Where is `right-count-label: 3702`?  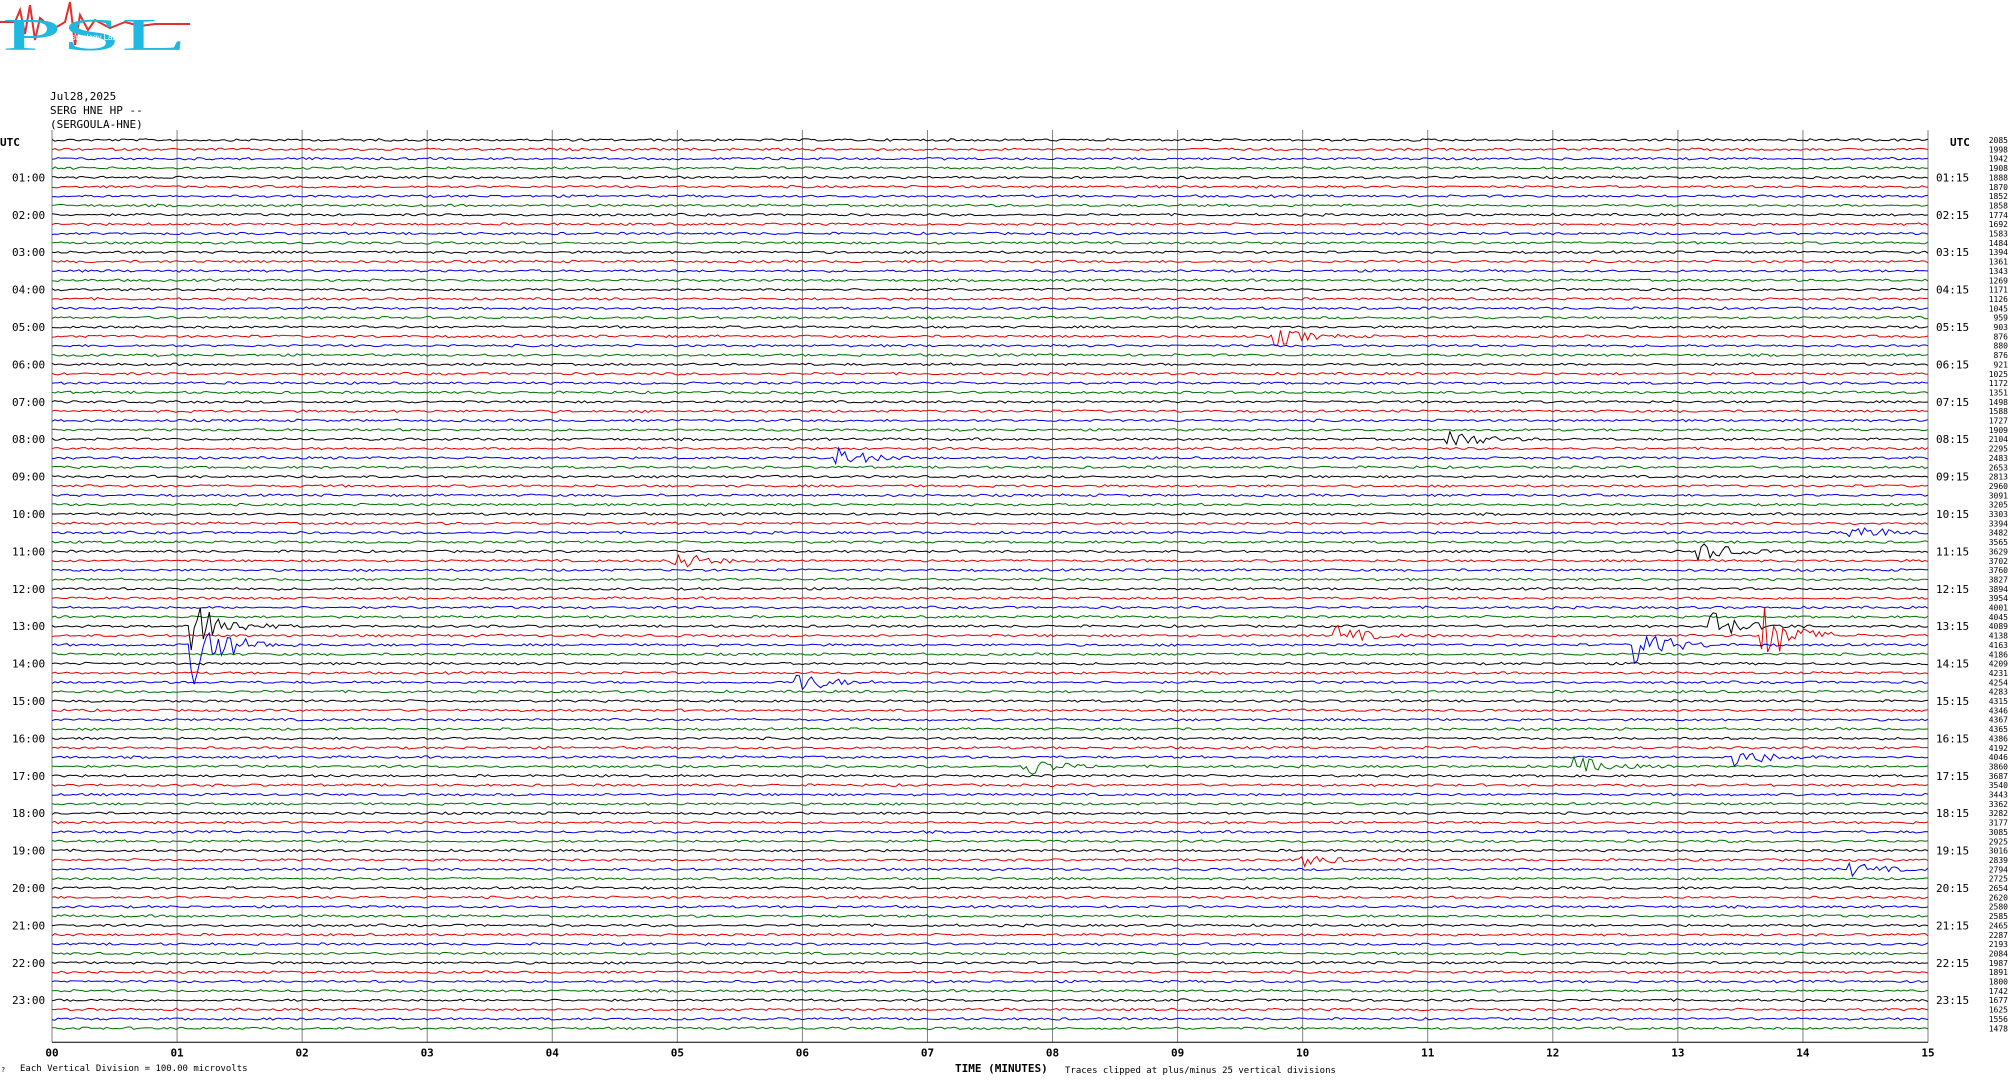 right-count-label: 3702 is located at coordinates (1998, 561).